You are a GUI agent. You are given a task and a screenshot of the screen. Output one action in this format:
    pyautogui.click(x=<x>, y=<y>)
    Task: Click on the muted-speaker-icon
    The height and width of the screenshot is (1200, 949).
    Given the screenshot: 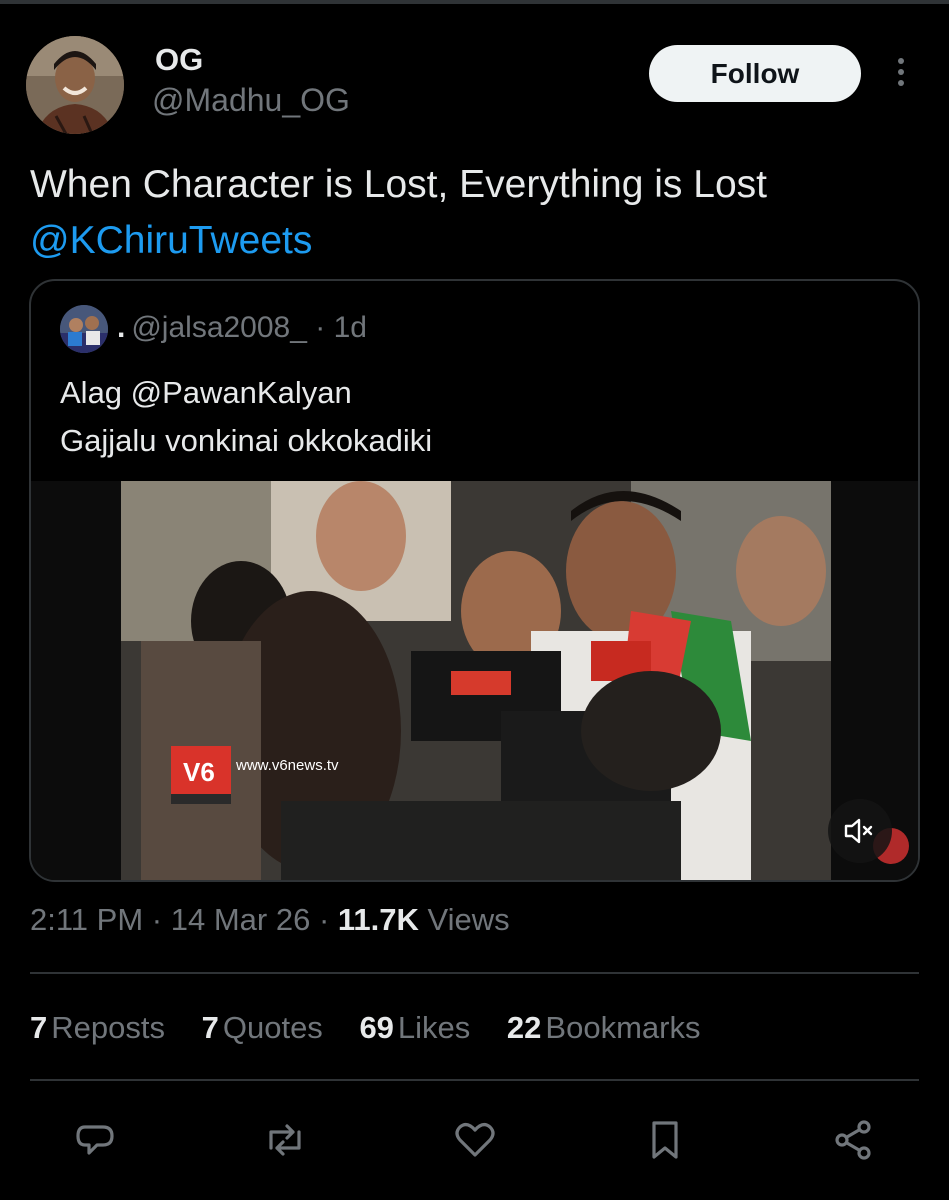 What is the action you would take?
    pyautogui.click(x=858, y=831)
    